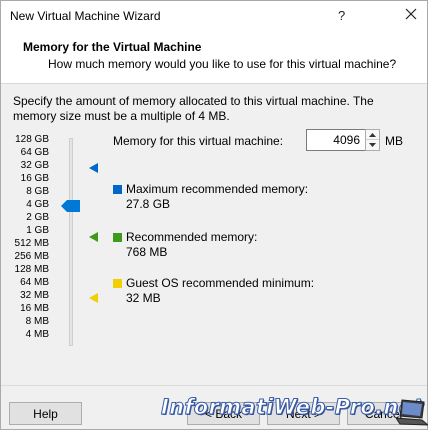 This screenshot has height=430, width=428. Describe the element at coordinates (372, 135) in the screenshot. I see `spin-up-icon` at that location.